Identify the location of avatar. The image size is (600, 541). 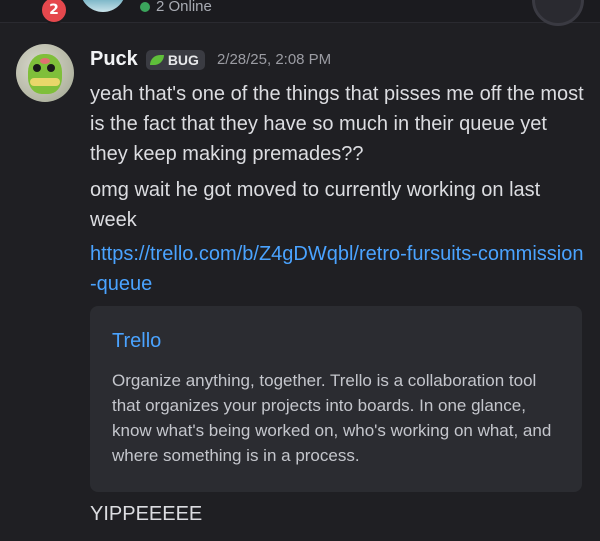
(45, 73).